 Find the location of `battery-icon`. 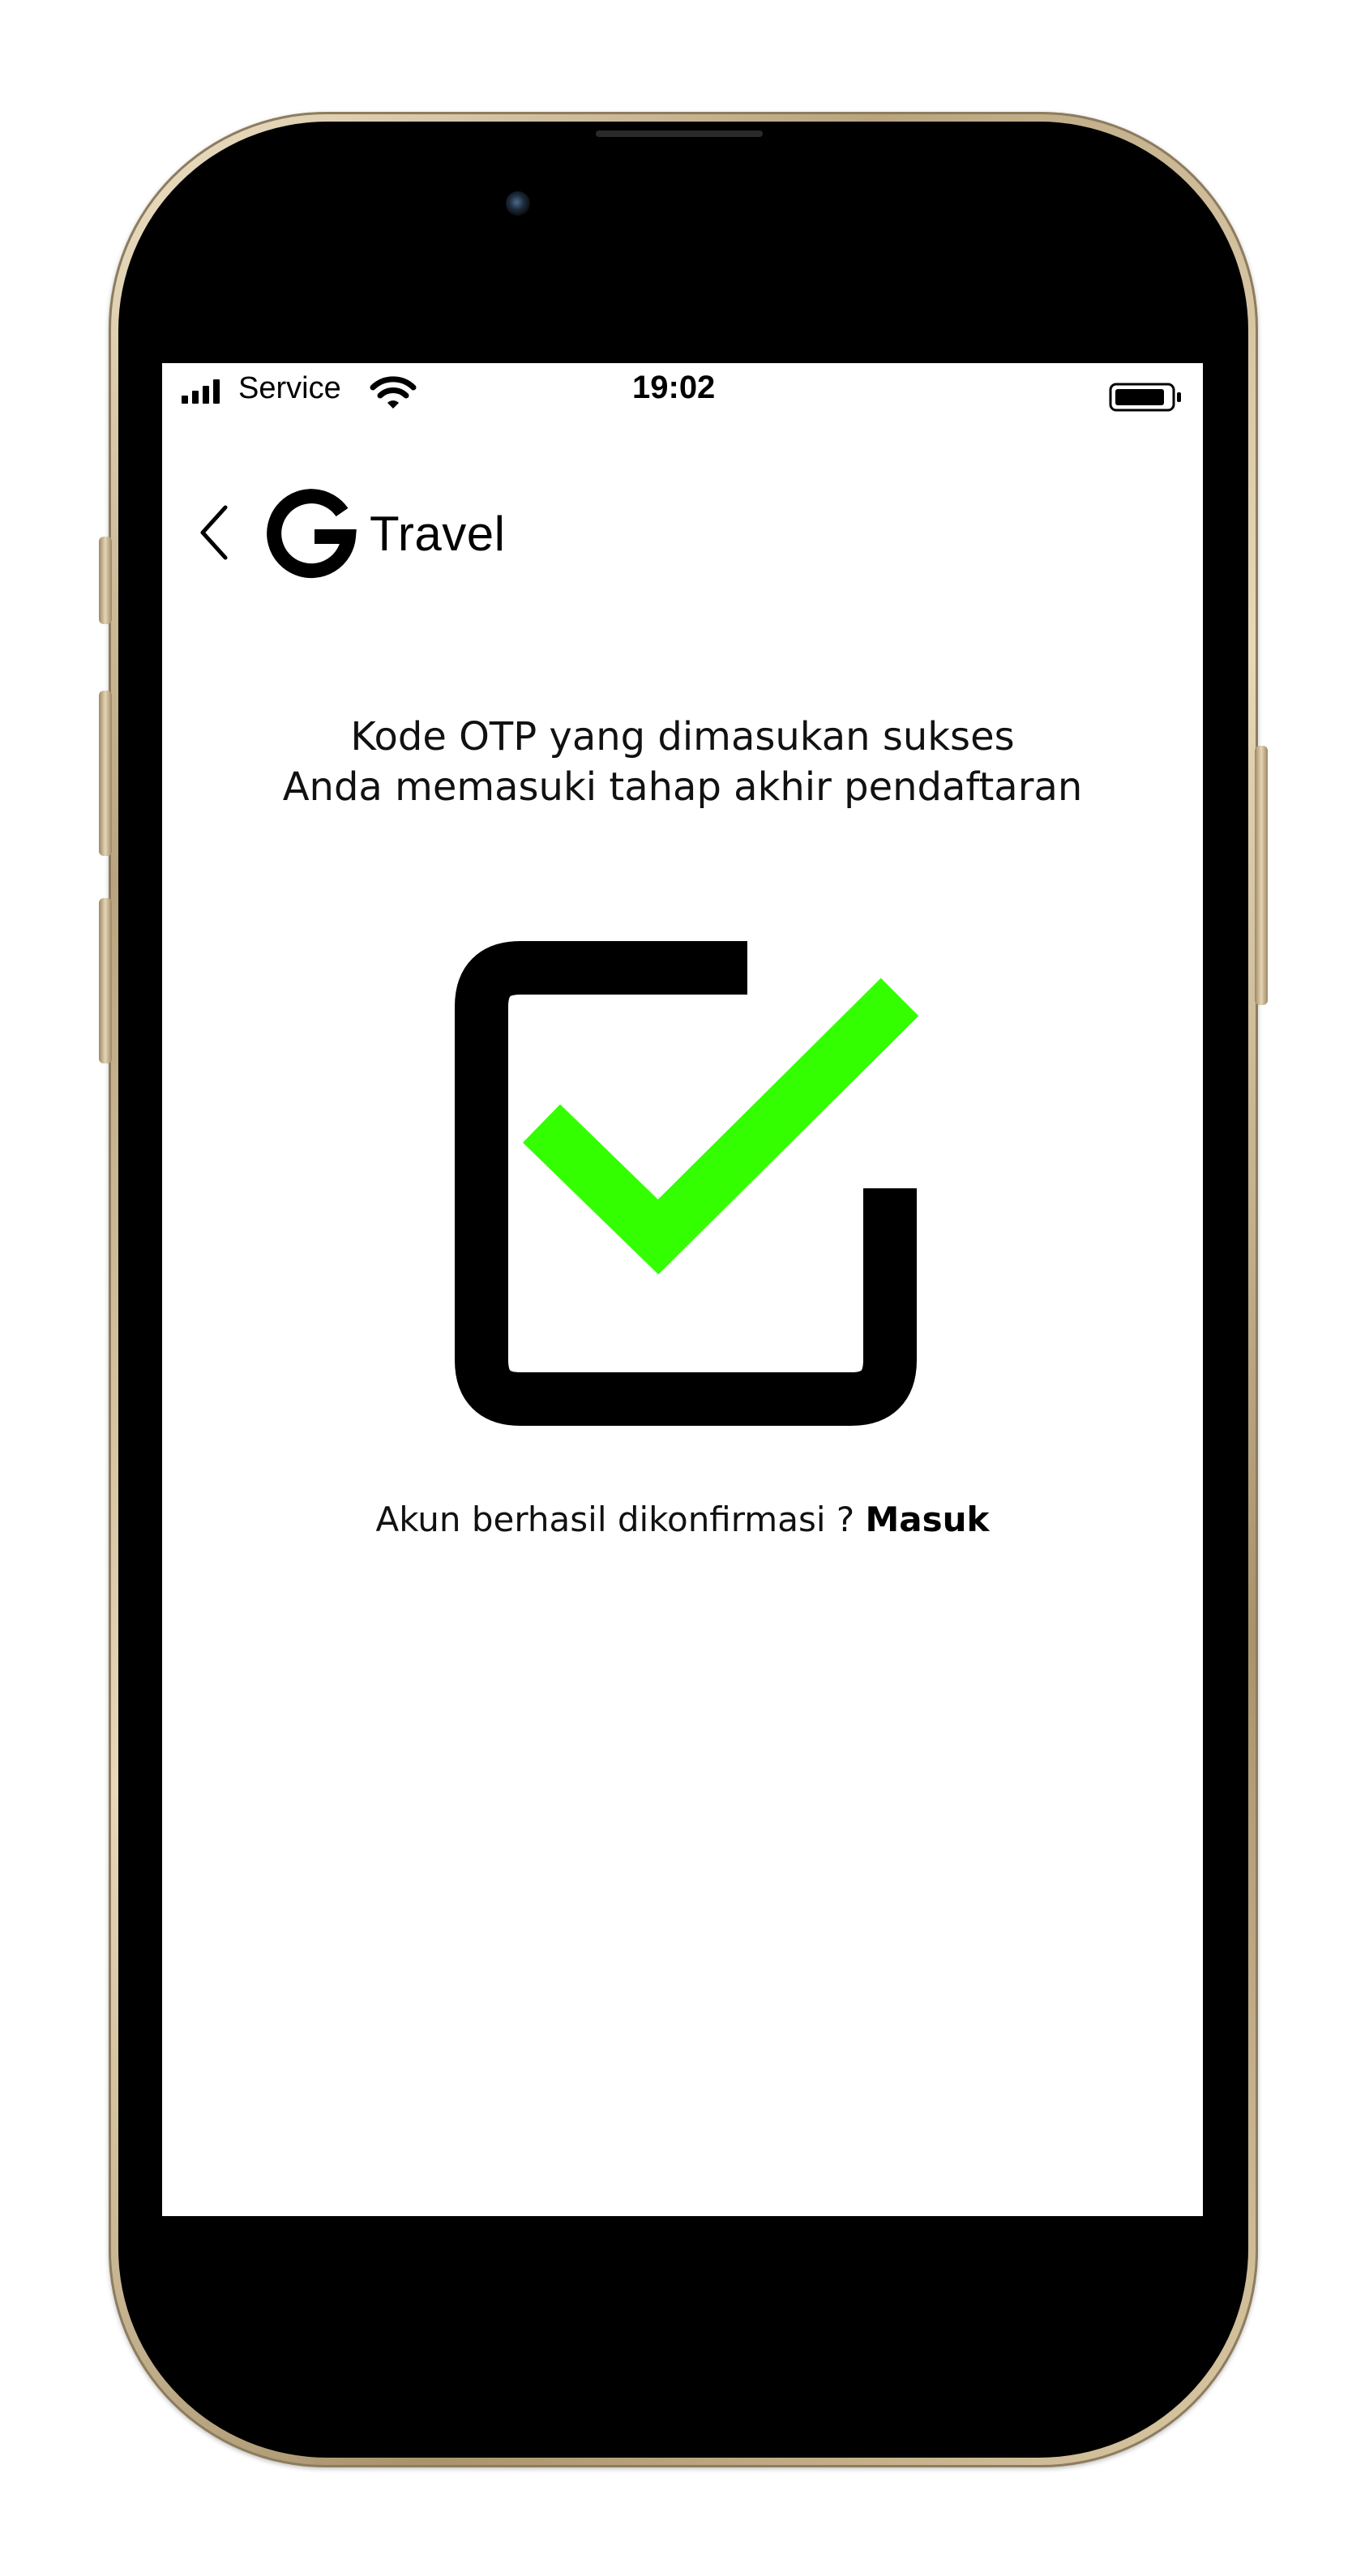

battery-icon is located at coordinates (1145, 397).